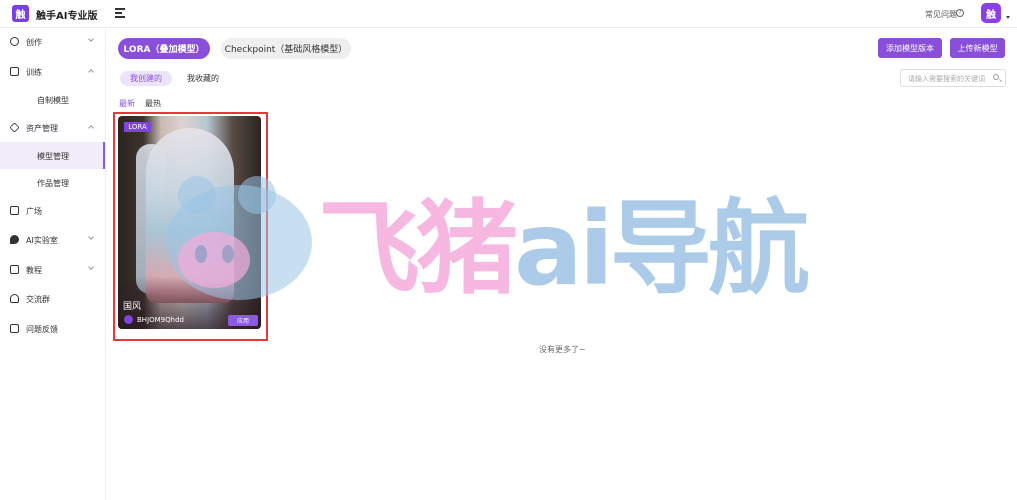 The width and height of the screenshot is (1017, 500). I want to click on sidebar-item-group: 交流群, so click(52, 299).